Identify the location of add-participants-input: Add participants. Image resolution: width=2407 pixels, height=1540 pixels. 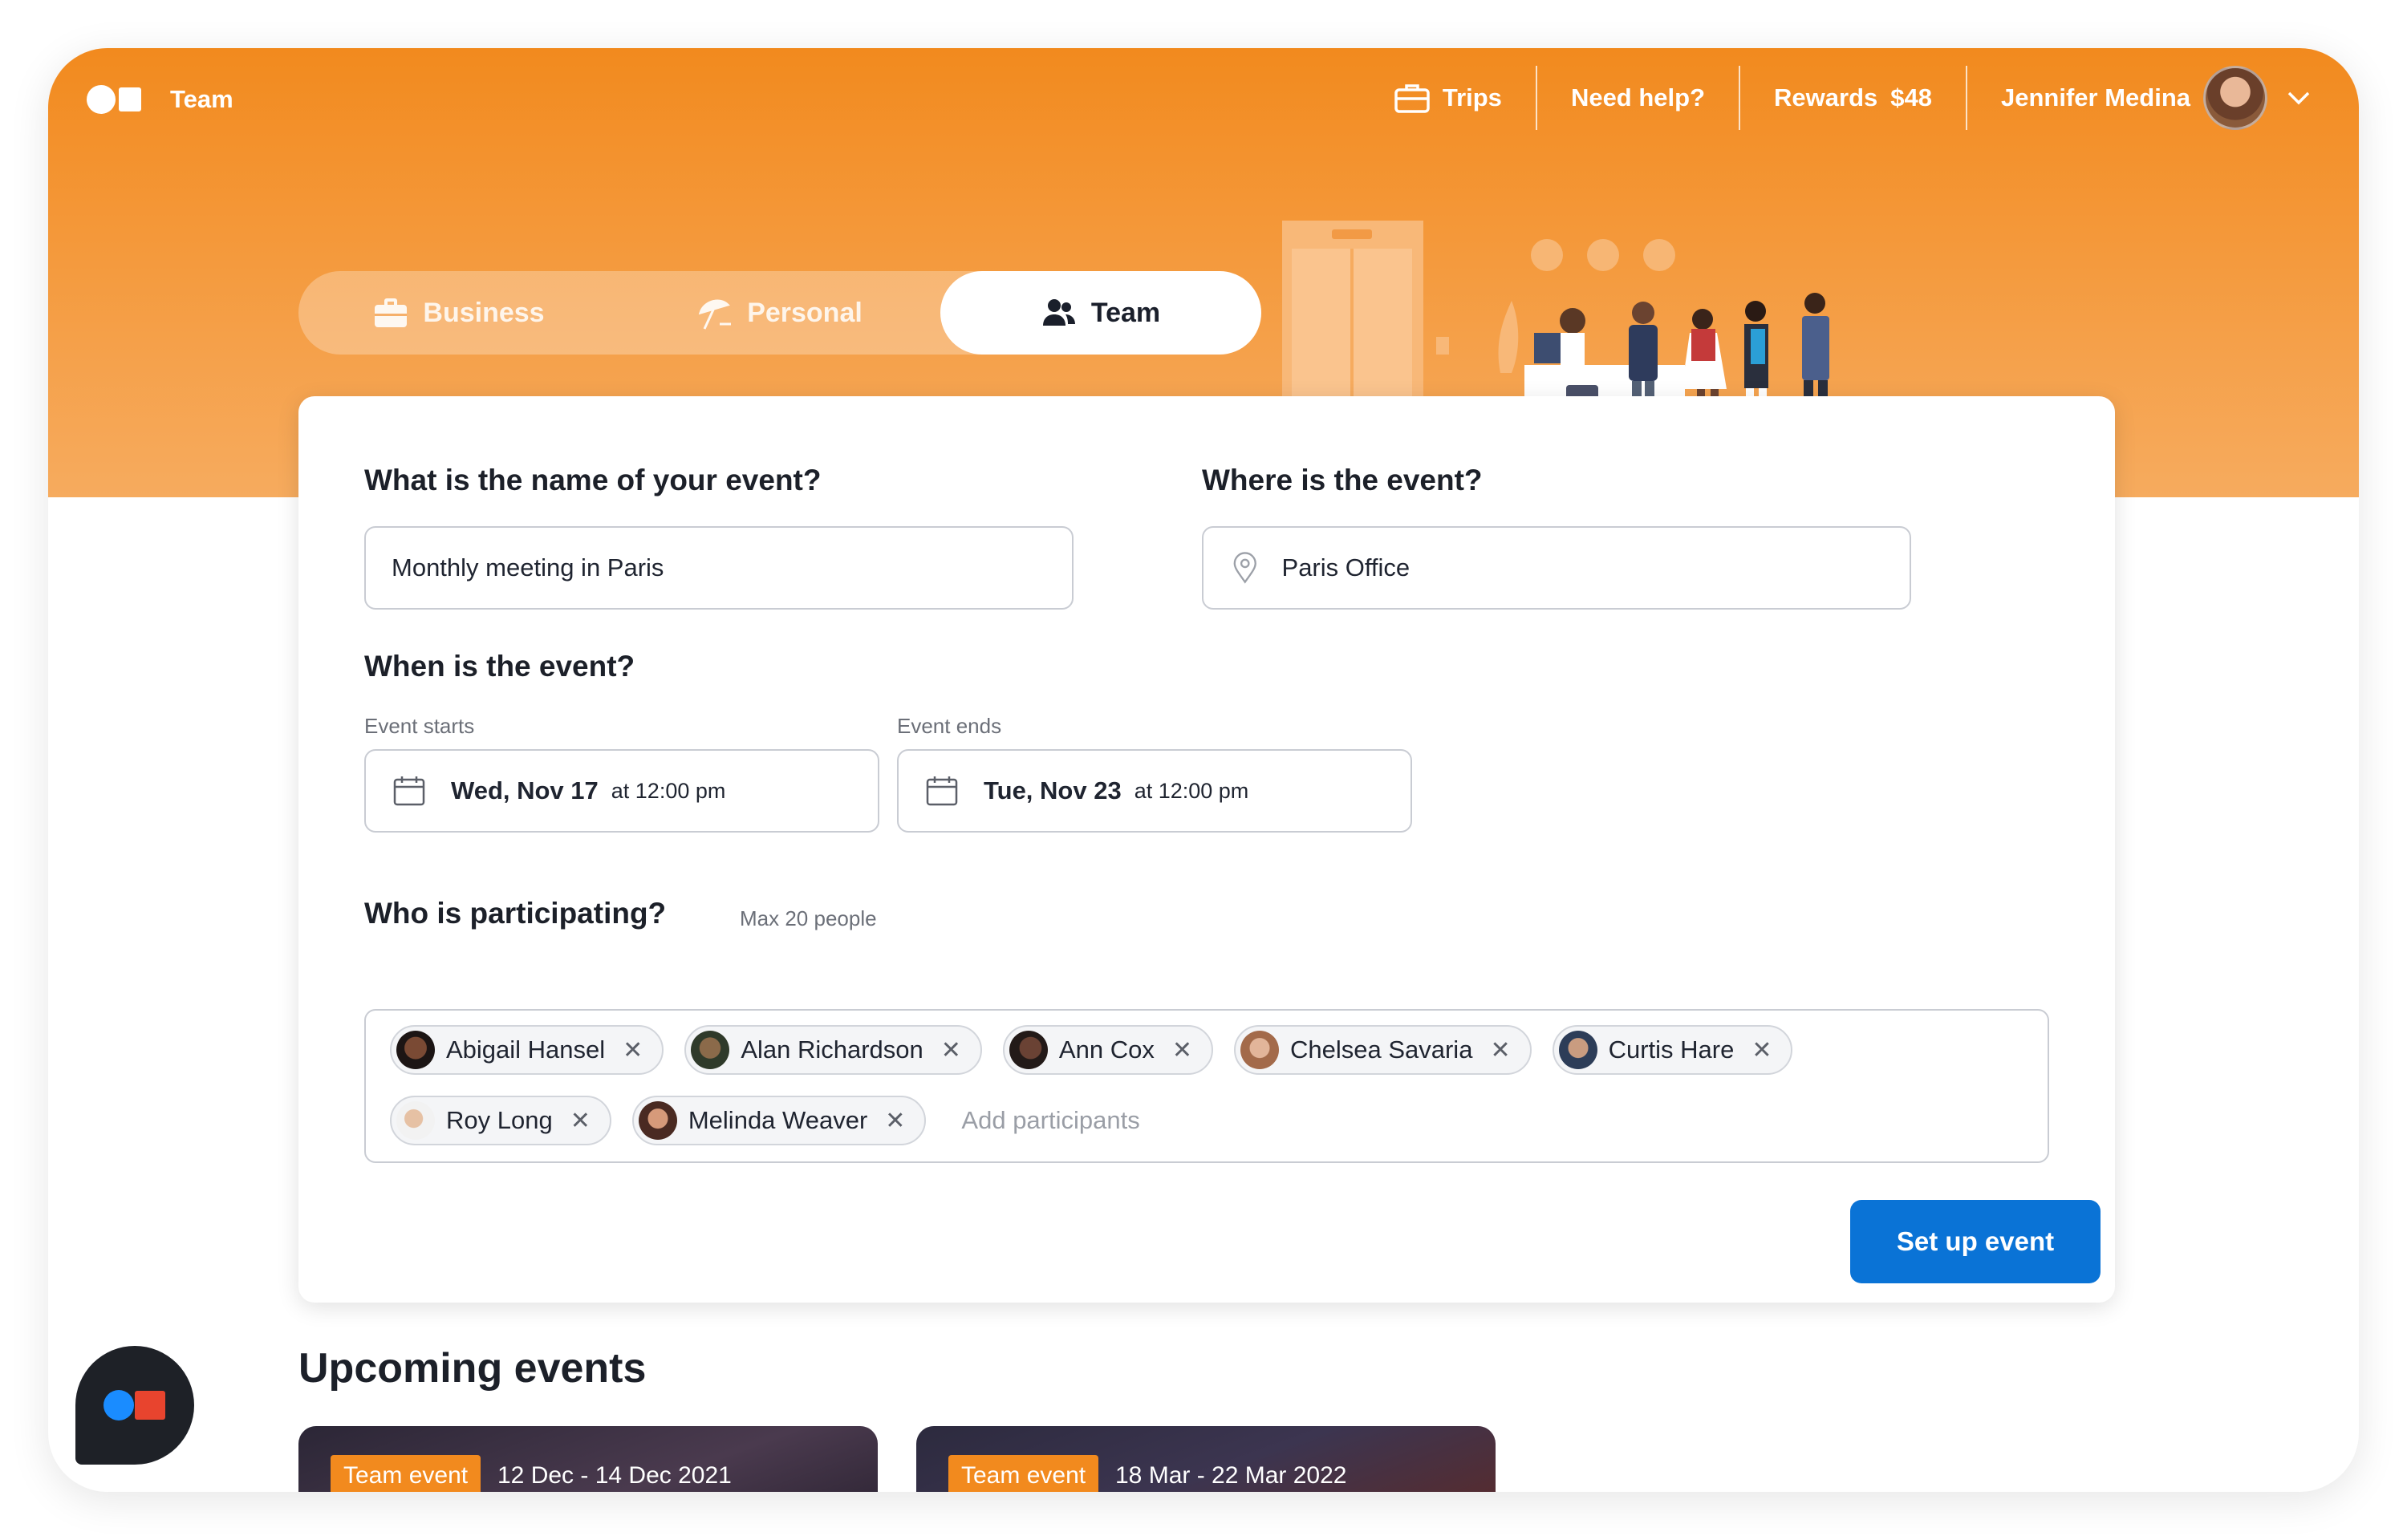
(1043, 1120).